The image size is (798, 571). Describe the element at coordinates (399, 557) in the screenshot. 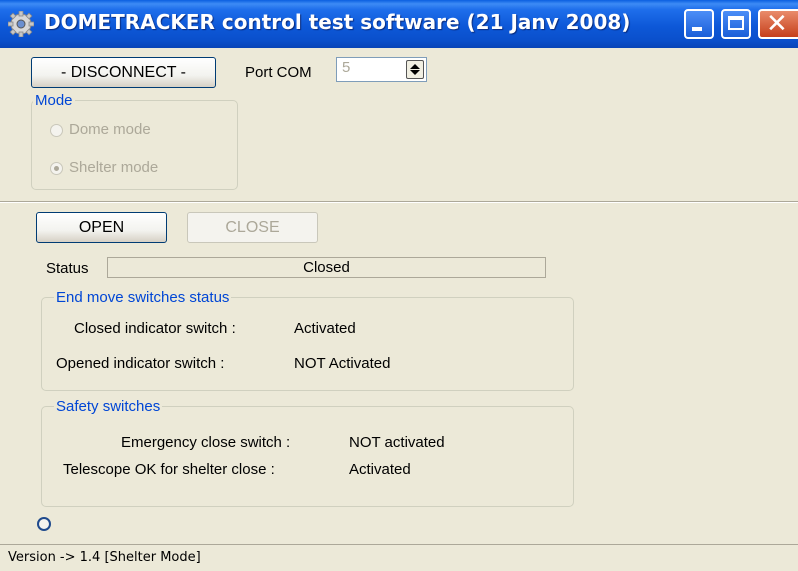

I see `status-bar: Version -> 1.4 [Shelter Mode]` at that location.